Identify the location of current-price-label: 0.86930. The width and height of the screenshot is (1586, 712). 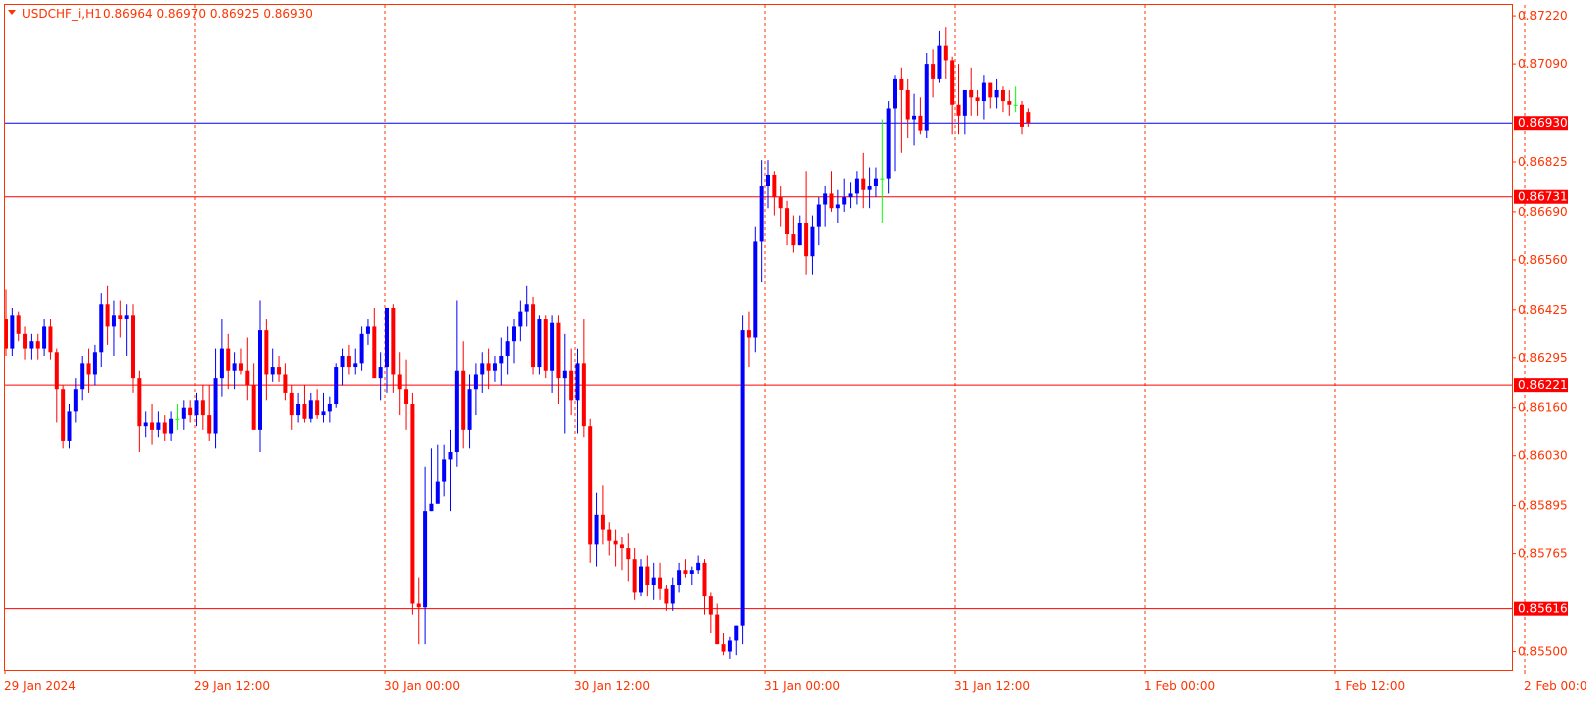
(1543, 123).